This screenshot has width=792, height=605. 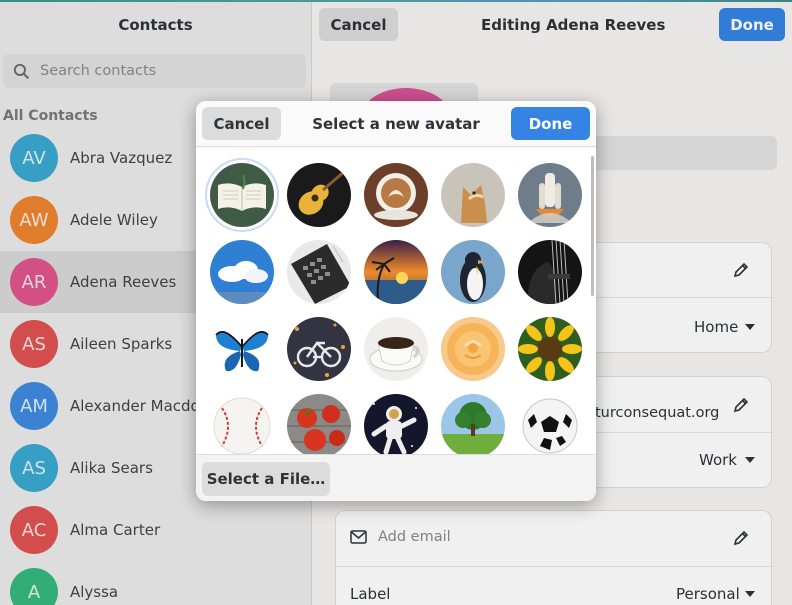 I want to click on rose-icon, so click(x=473, y=349).